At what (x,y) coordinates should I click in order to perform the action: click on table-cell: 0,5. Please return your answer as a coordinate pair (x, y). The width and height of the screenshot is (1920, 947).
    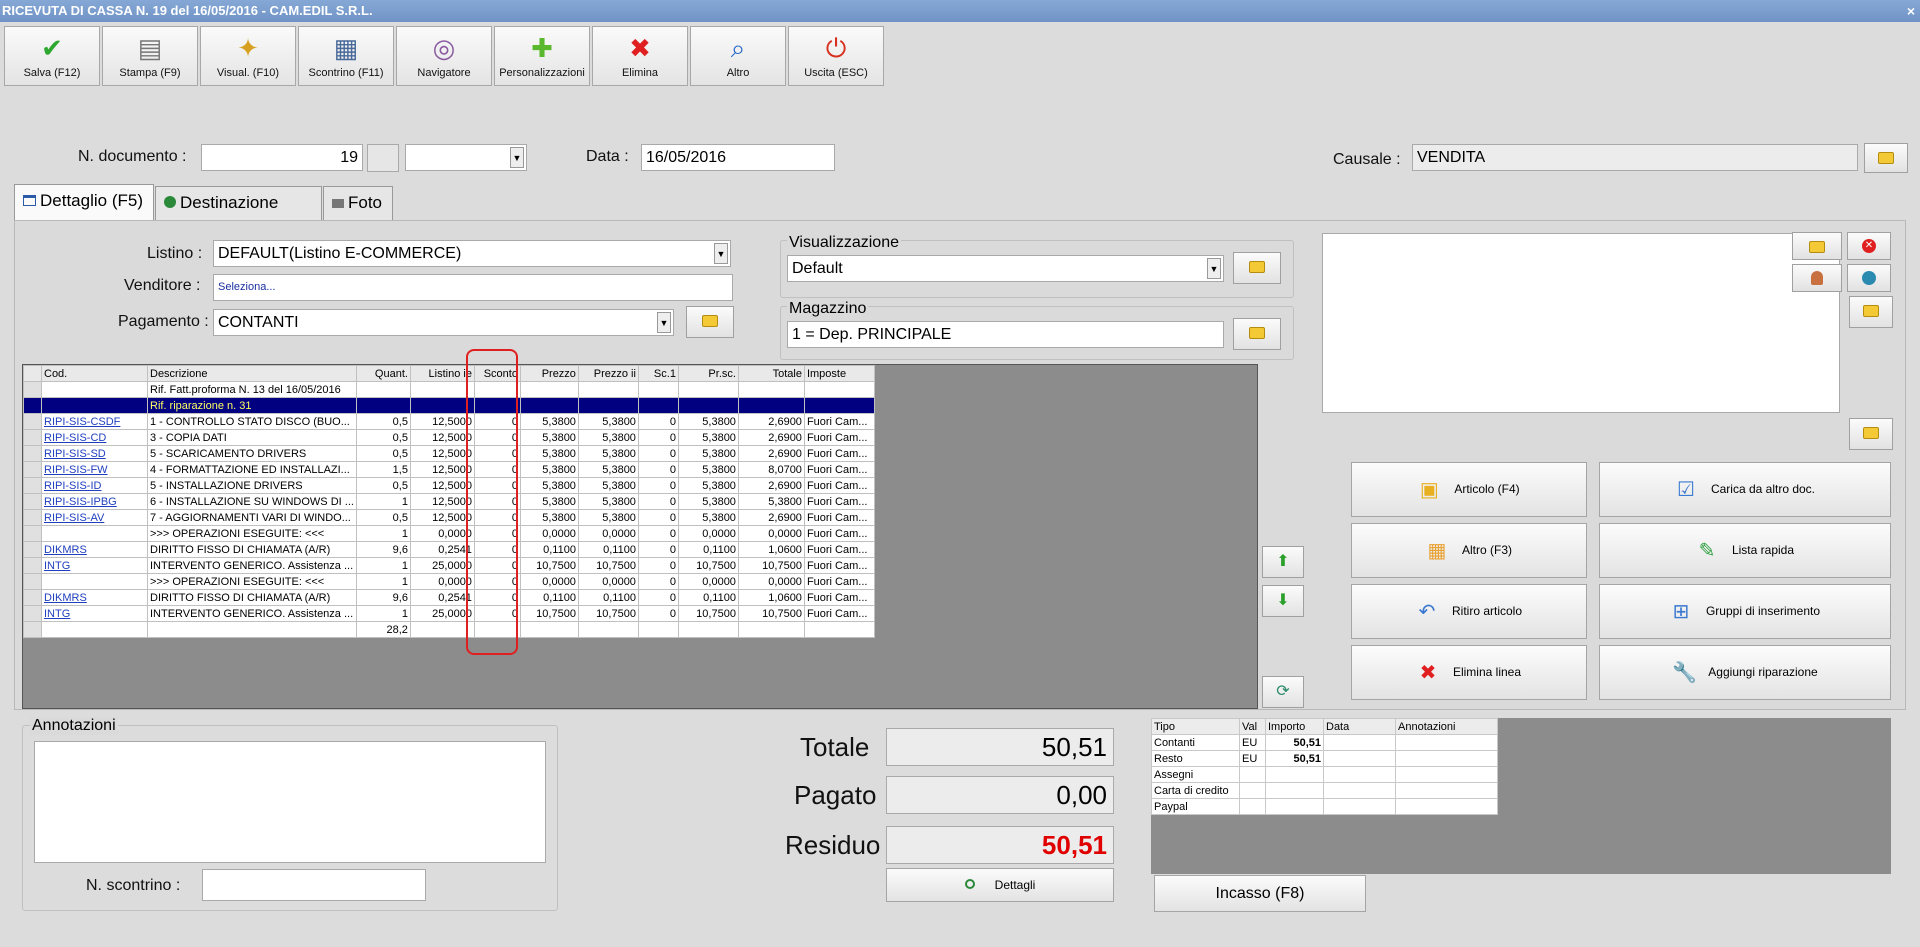
    Looking at the image, I should click on (383, 421).